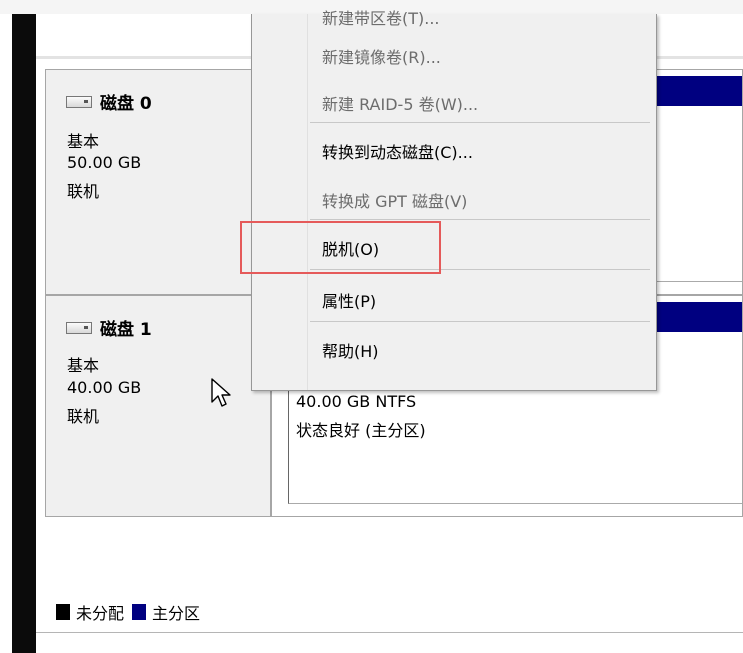  Describe the element at coordinates (126, 330) in the screenshot. I see `disk-1-name: 磁盘 1` at that location.